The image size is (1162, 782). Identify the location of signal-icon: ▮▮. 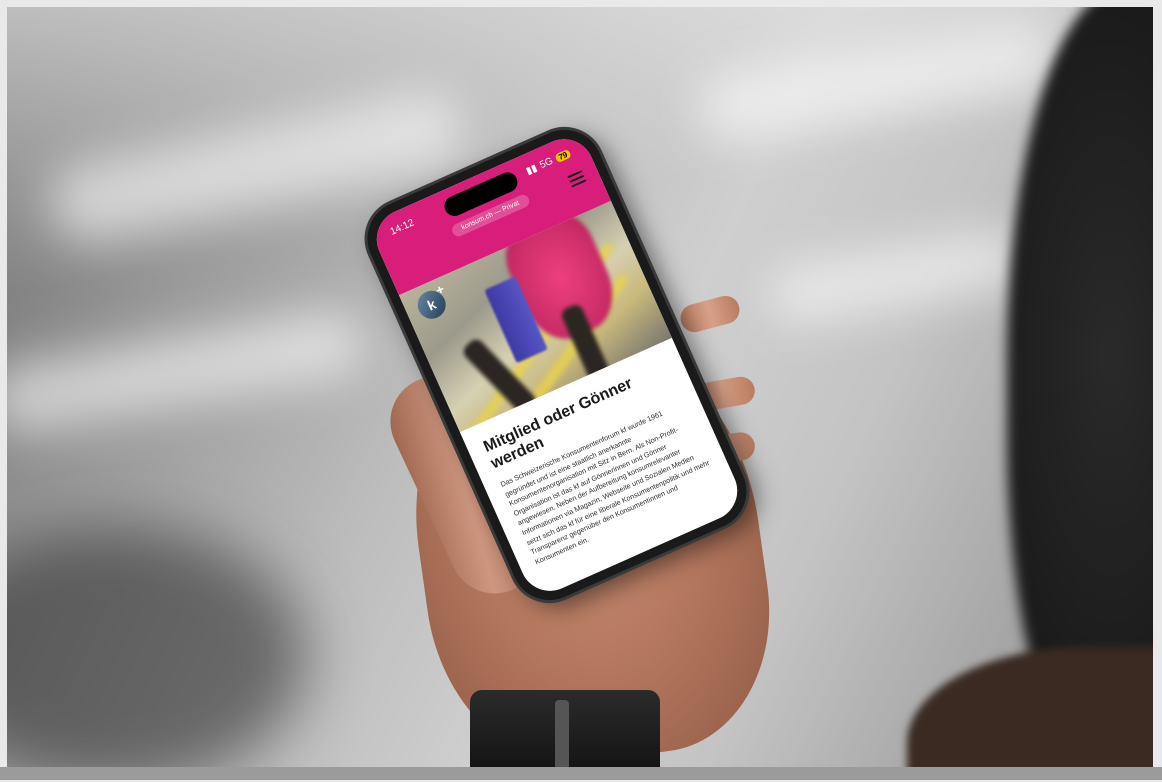
(531, 170).